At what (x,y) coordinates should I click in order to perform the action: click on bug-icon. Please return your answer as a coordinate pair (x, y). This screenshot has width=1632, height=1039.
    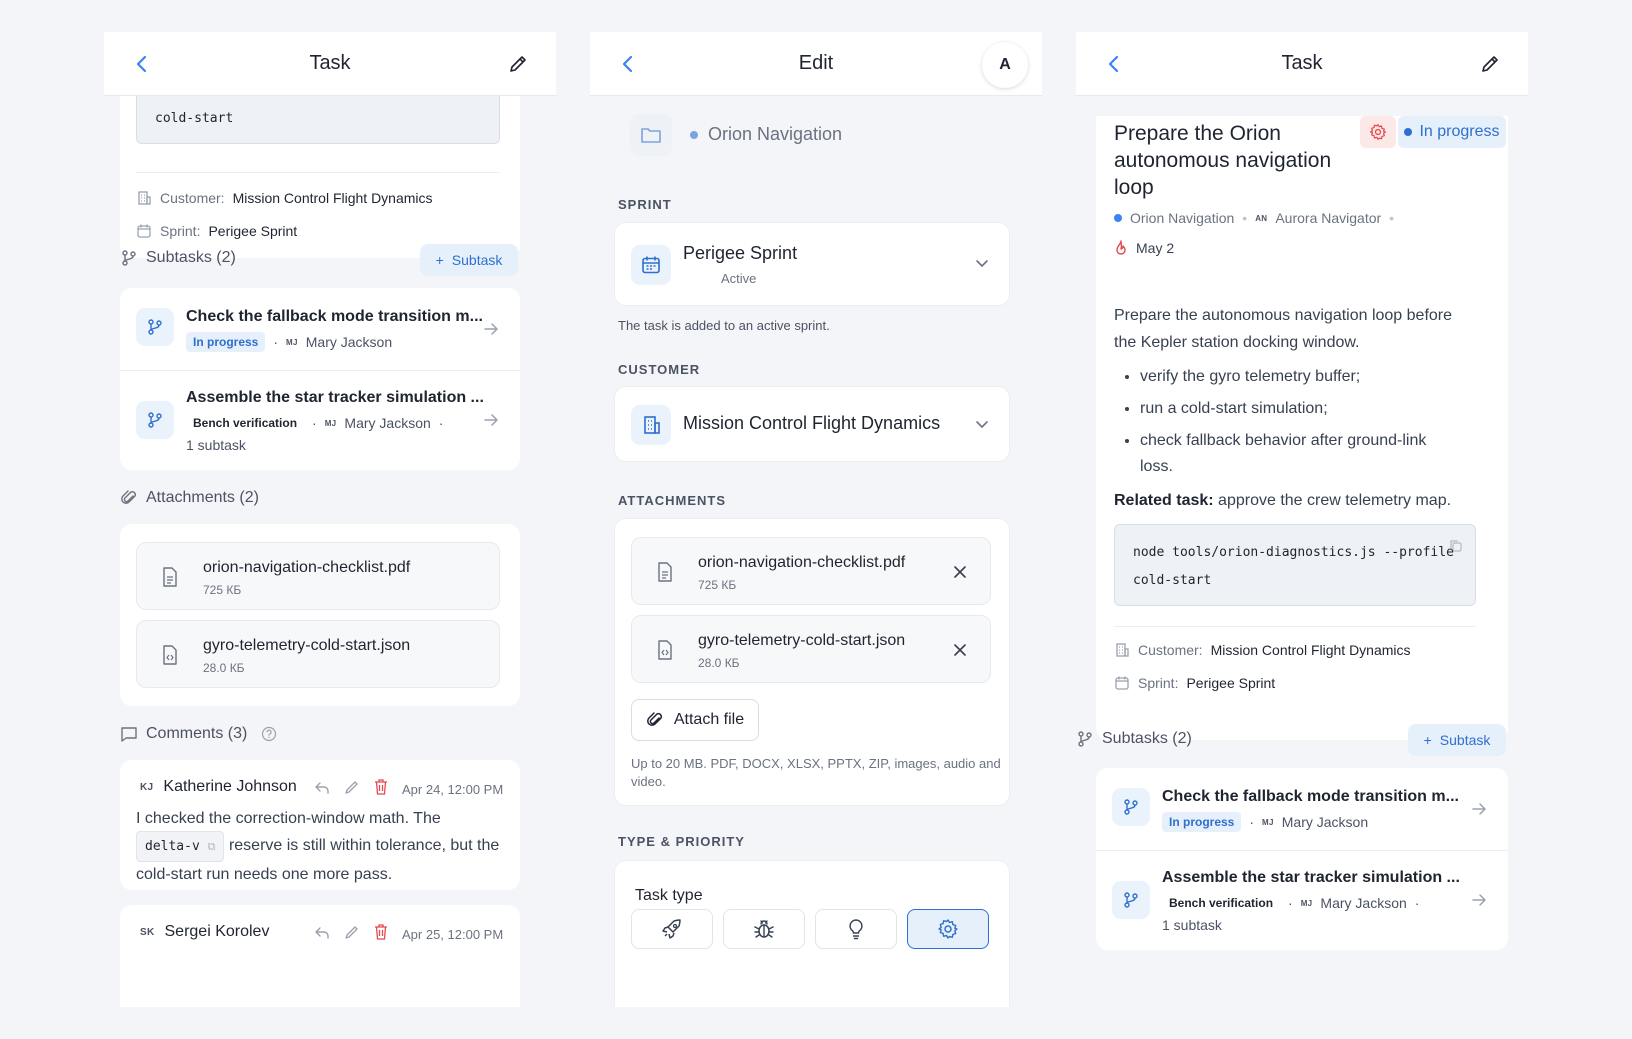
    Looking at the image, I should click on (764, 929).